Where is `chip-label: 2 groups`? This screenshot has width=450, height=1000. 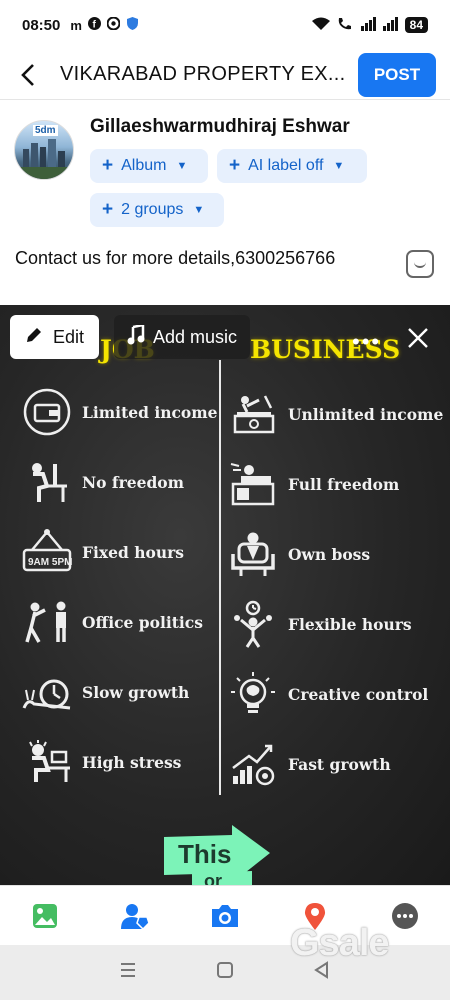 chip-label: 2 groups is located at coordinates (152, 209).